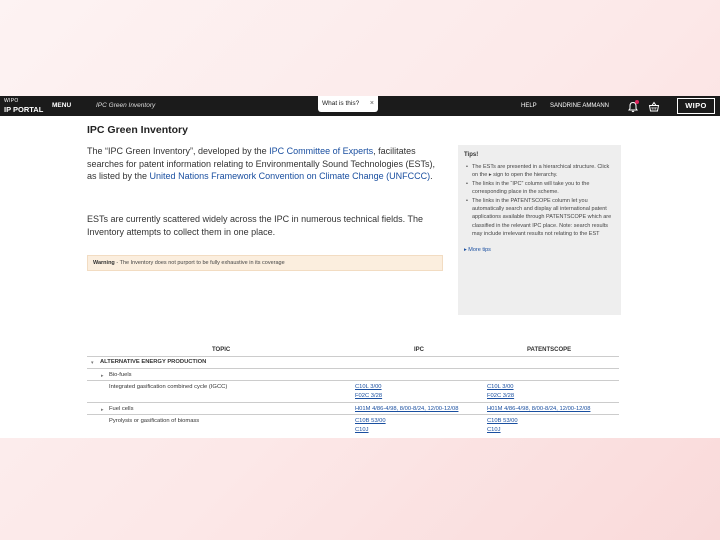 The height and width of the screenshot is (540, 720). What do you see at coordinates (637, 102) in the screenshot?
I see `notification-dot` at bounding box center [637, 102].